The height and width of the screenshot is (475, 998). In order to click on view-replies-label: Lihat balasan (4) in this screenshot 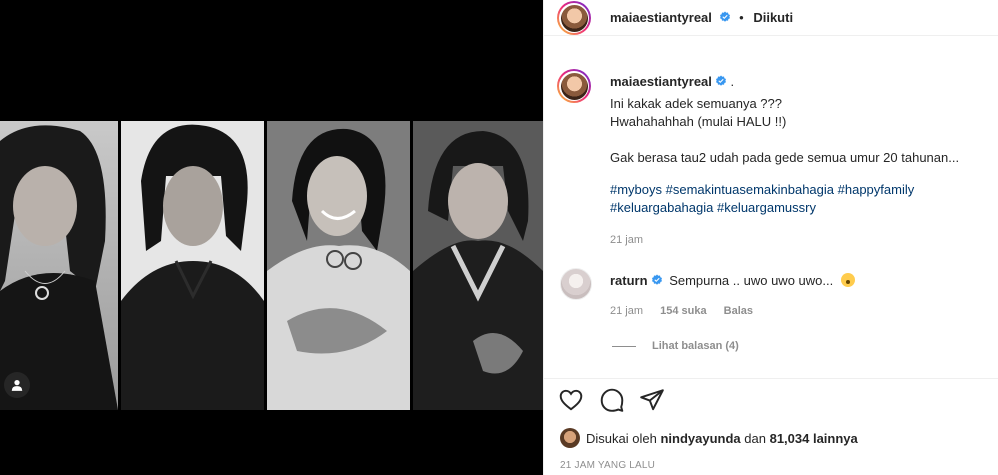, I will do `click(695, 346)`.